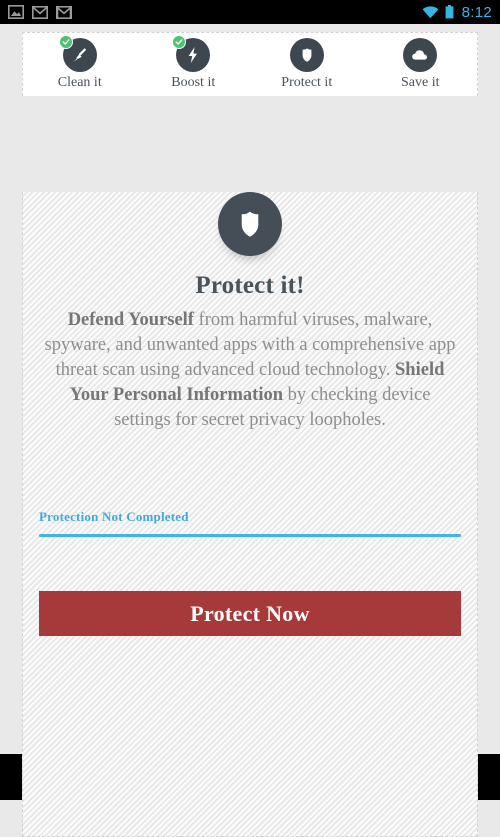 This screenshot has width=500, height=837. Describe the element at coordinates (307, 82) in the screenshot. I see `tab-protect-it-label: Protect it` at that location.